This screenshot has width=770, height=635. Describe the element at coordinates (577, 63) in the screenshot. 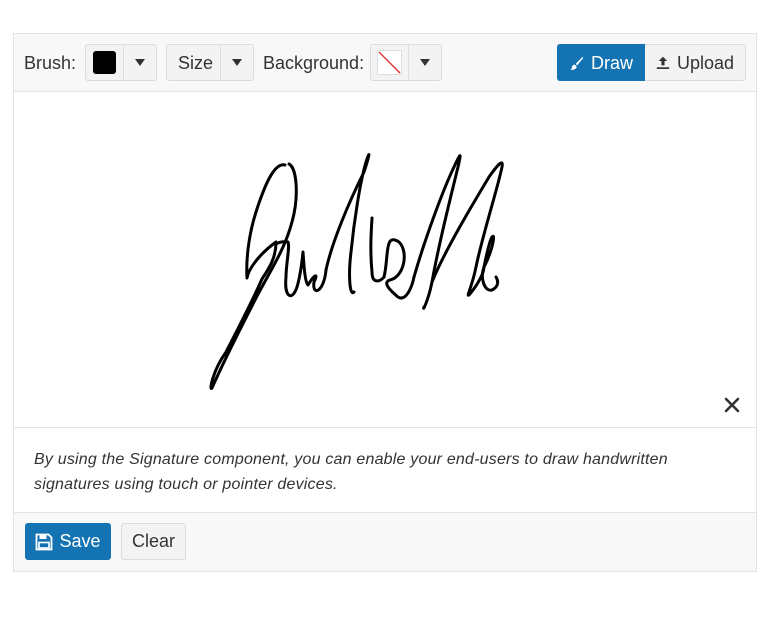

I see `brush-icon` at that location.